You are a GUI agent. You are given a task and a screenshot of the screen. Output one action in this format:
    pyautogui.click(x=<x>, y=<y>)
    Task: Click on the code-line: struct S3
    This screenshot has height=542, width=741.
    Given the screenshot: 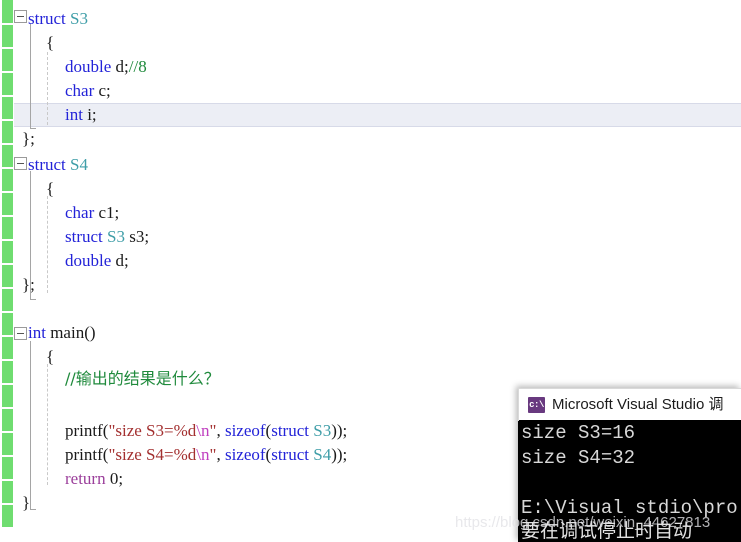 What is the action you would take?
    pyautogui.click(x=370, y=19)
    